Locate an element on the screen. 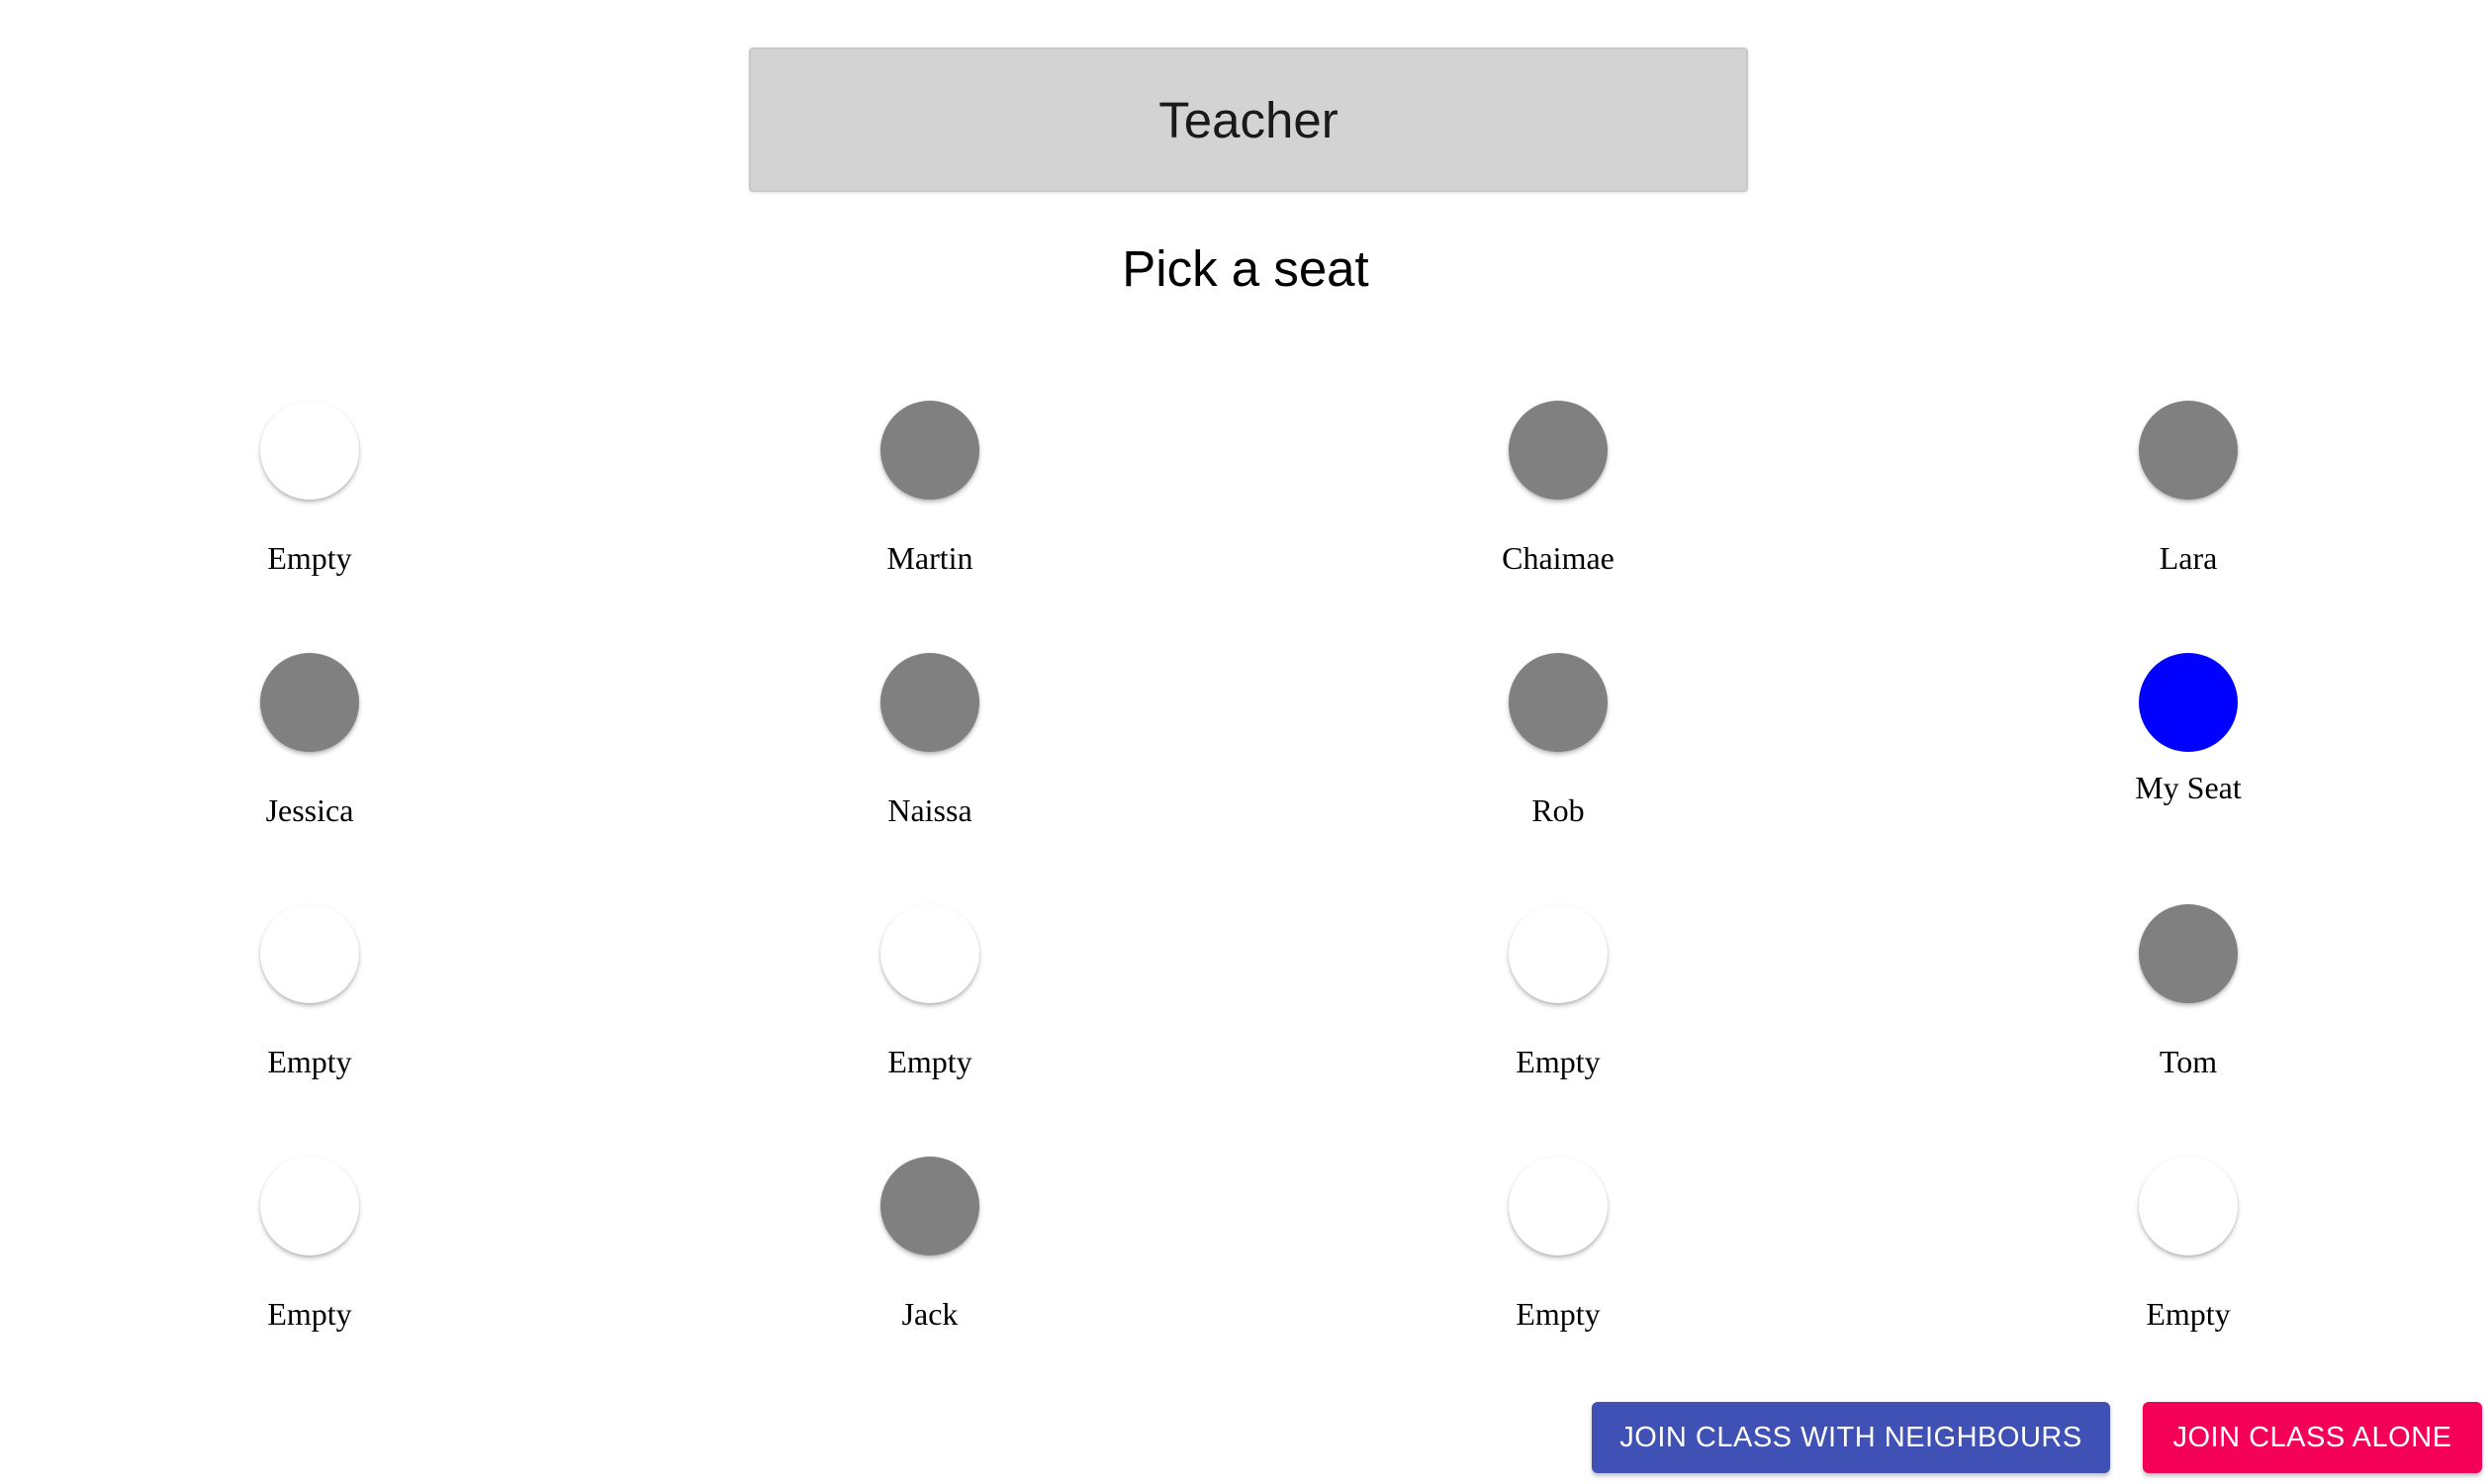  seat-15: Empty is located at coordinates (1558, 1255).